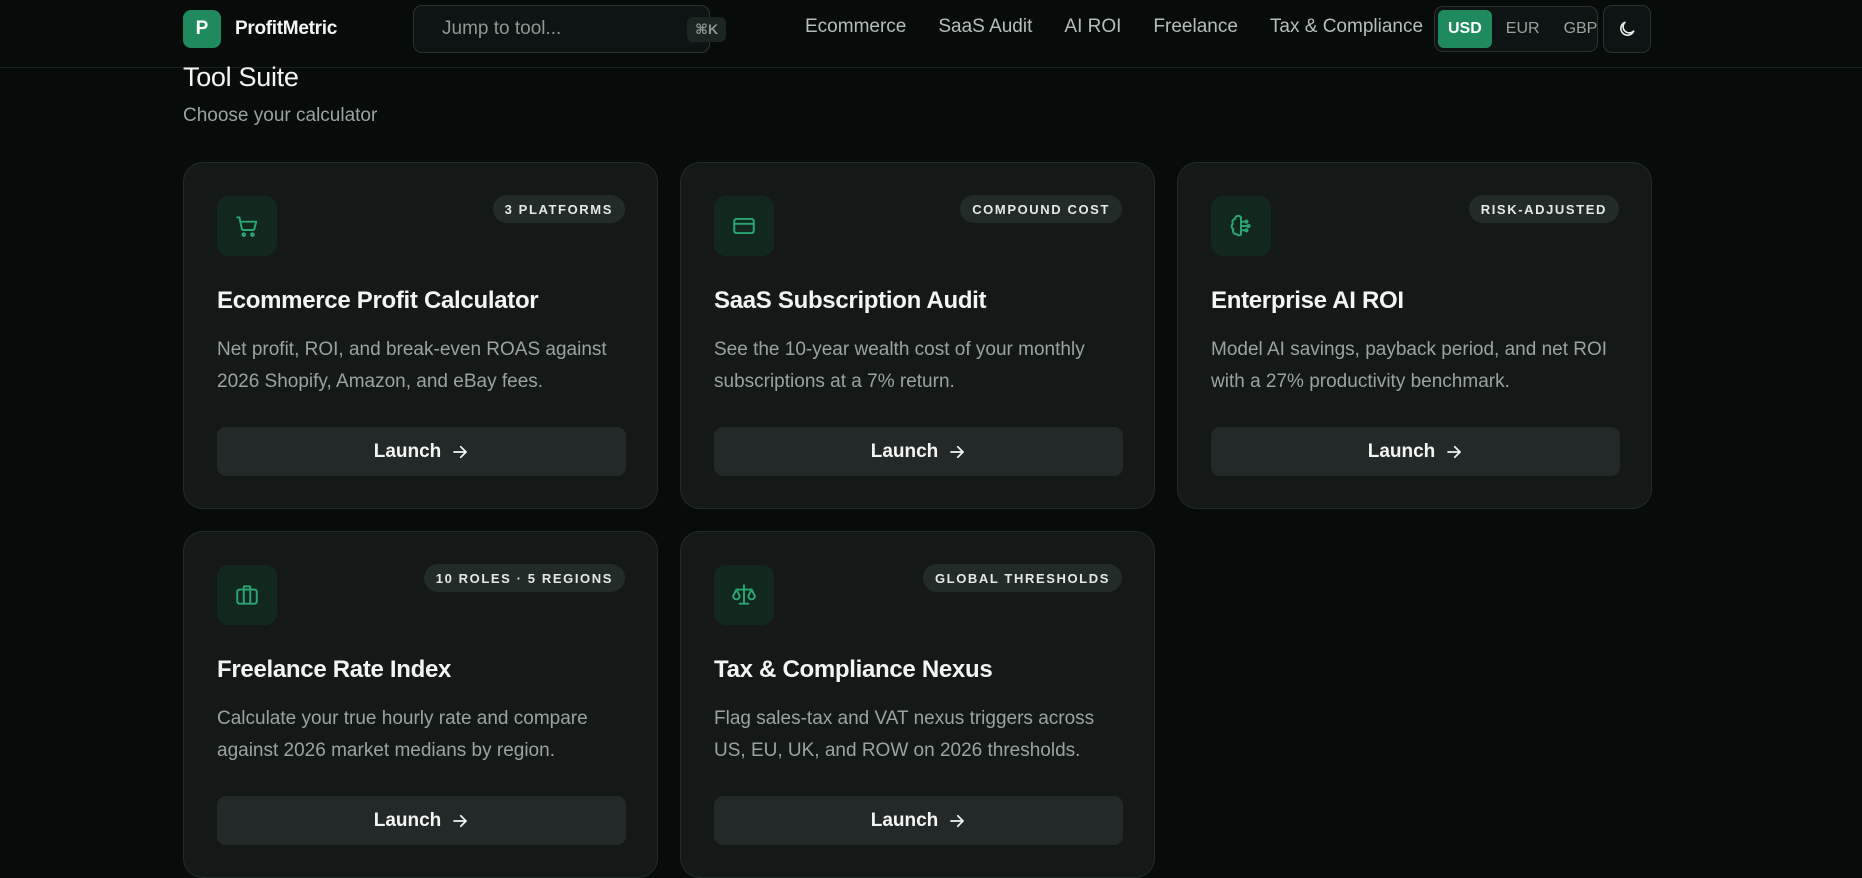  I want to click on currency-eur-button: EUR, so click(1523, 29).